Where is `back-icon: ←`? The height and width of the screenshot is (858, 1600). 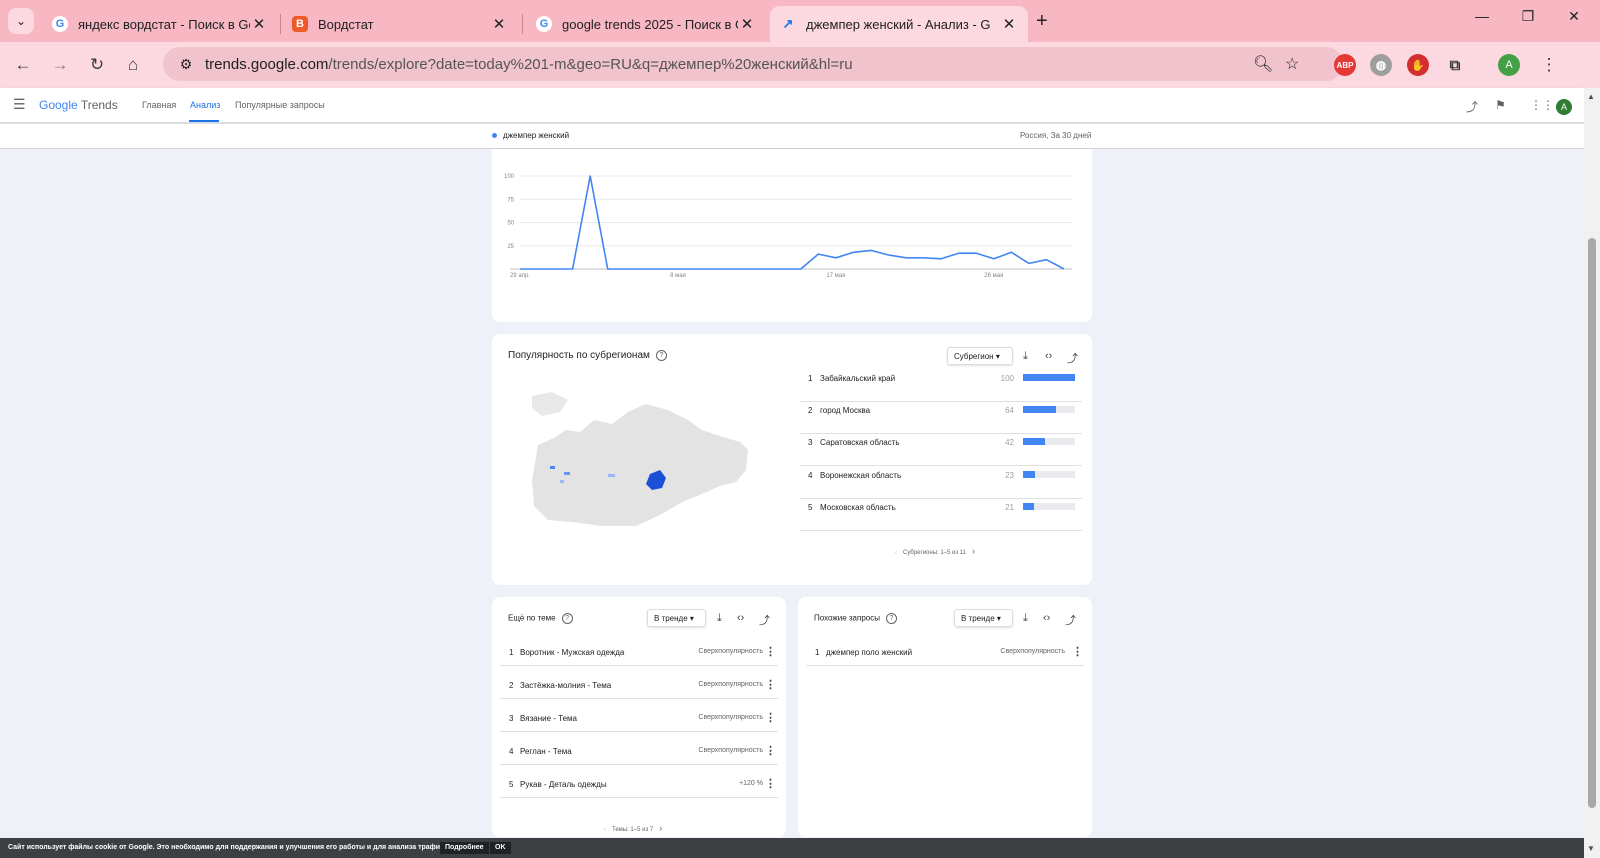 back-icon: ← is located at coordinates (23, 65).